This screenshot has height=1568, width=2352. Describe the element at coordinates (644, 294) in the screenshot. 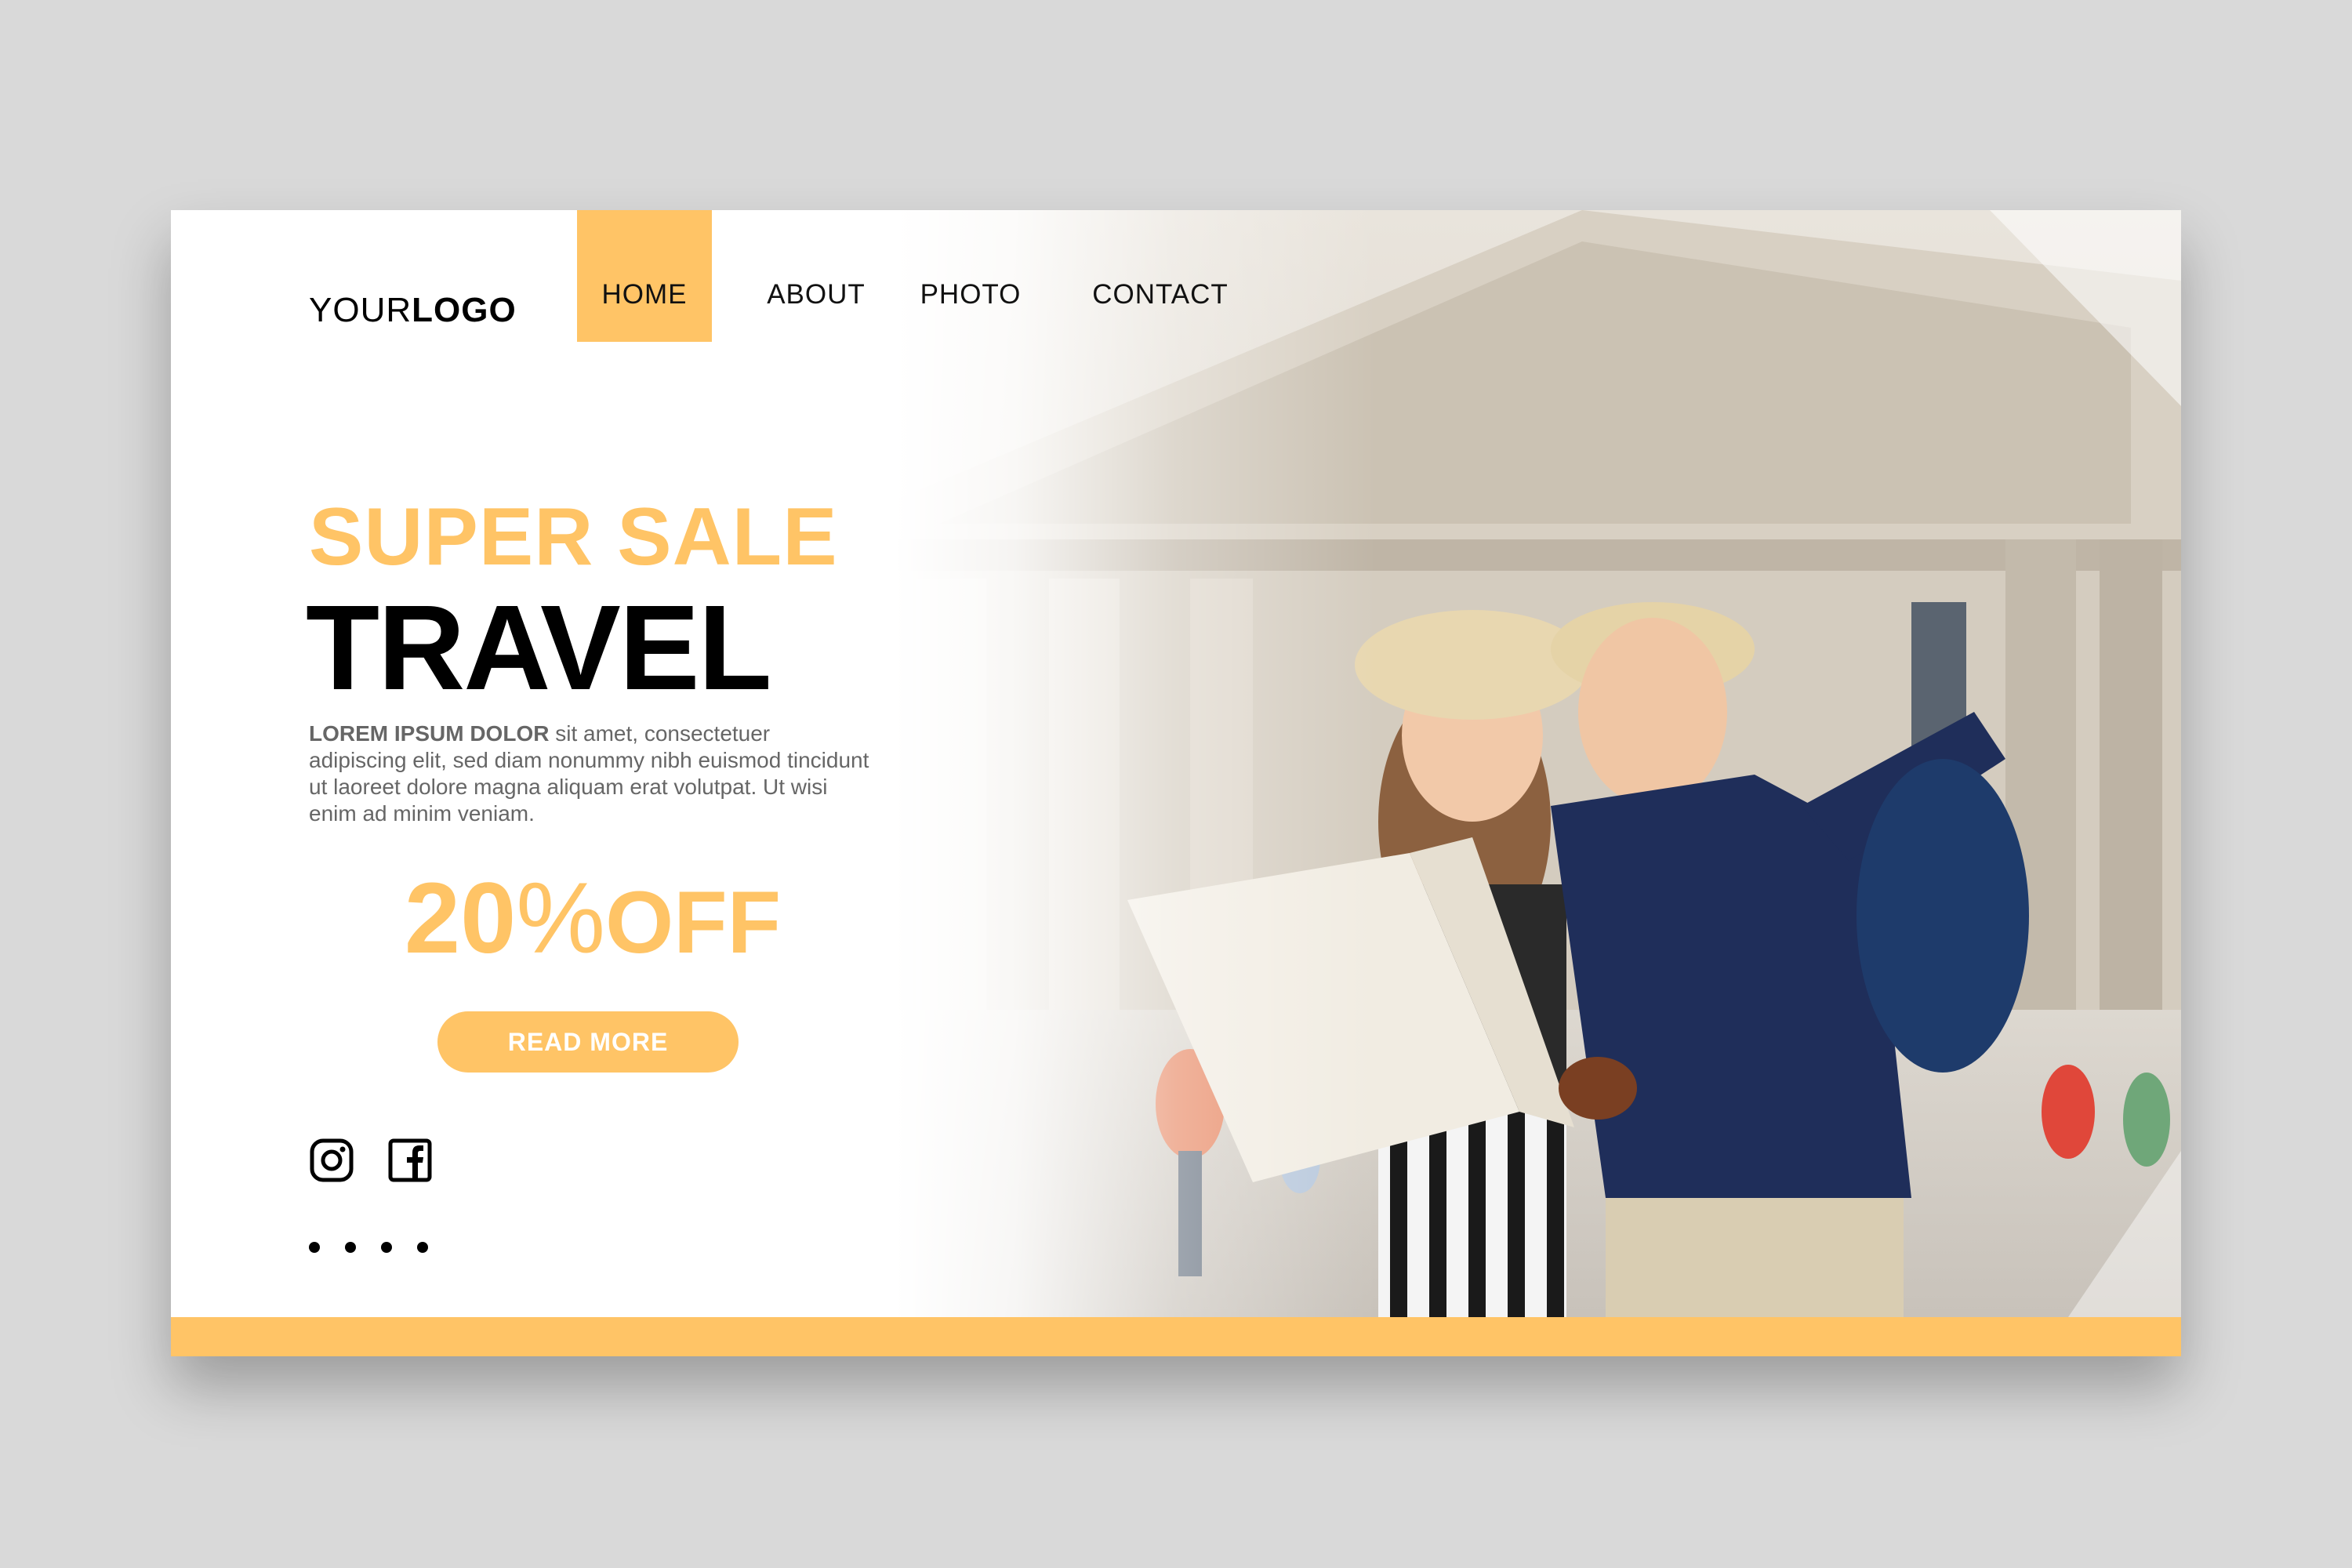

I see `nav-home-label: HOME` at that location.